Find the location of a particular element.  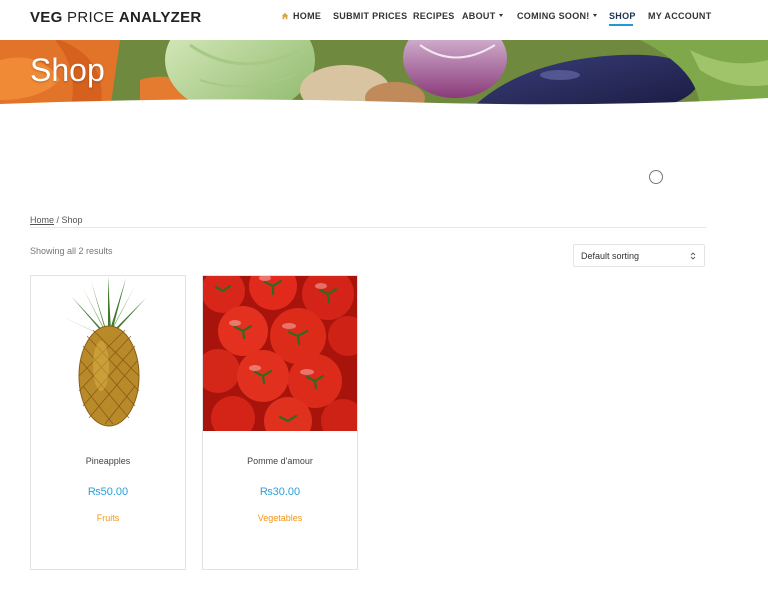

nav-item-my-account: MY ACCOUNT is located at coordinates (680, 16).